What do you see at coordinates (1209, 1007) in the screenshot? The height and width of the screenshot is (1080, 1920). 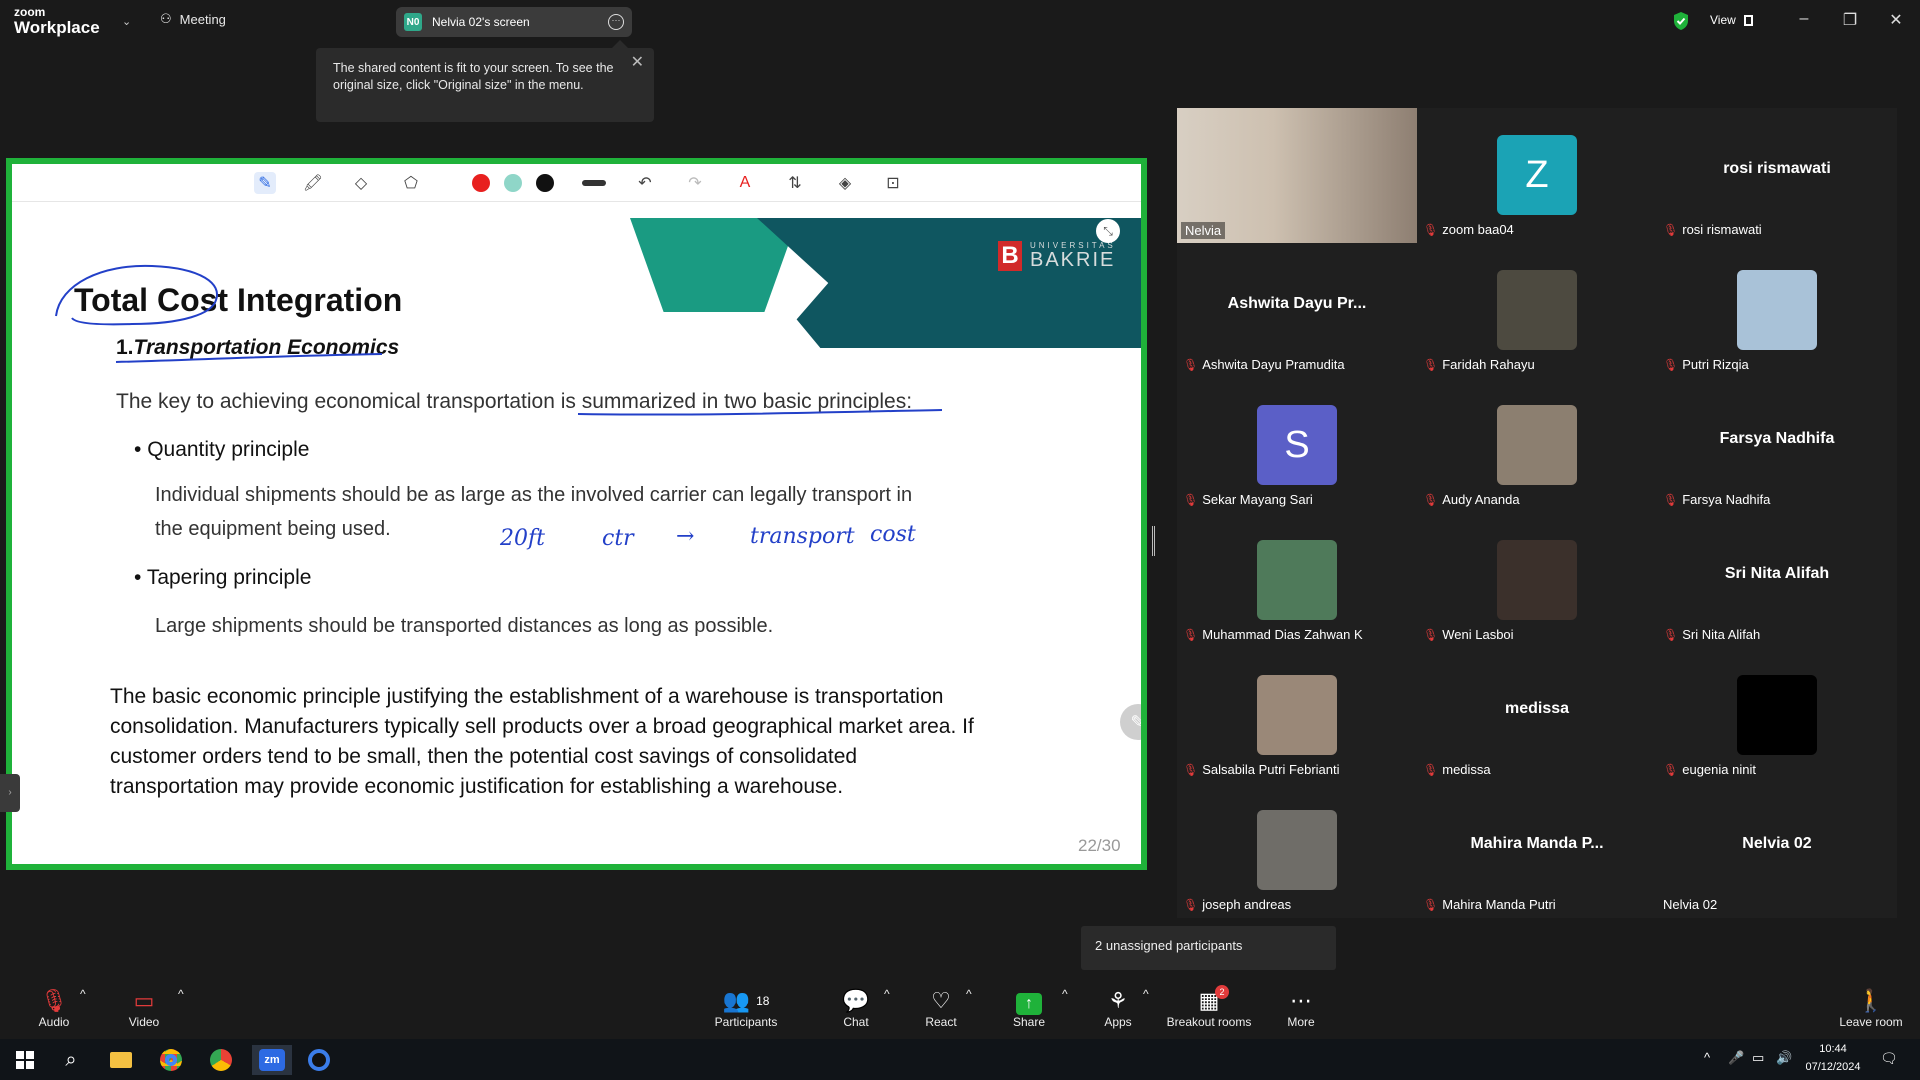 I see `breakout-rooms-button: ▦ 2 Breakout rooms` at bounding box center [1209, 1007].